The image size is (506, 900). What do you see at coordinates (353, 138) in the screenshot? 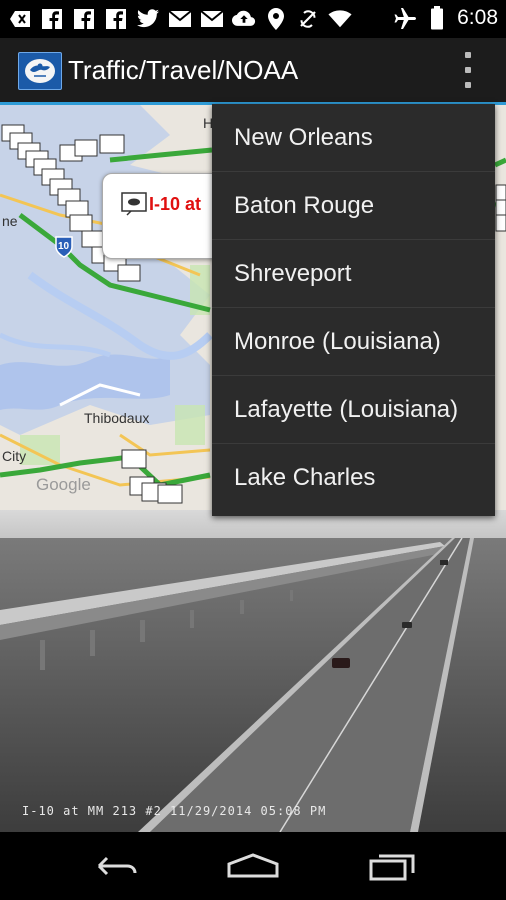
I see `menu-item-new-orleans: New Orleans` at bounding box center [353, 138].